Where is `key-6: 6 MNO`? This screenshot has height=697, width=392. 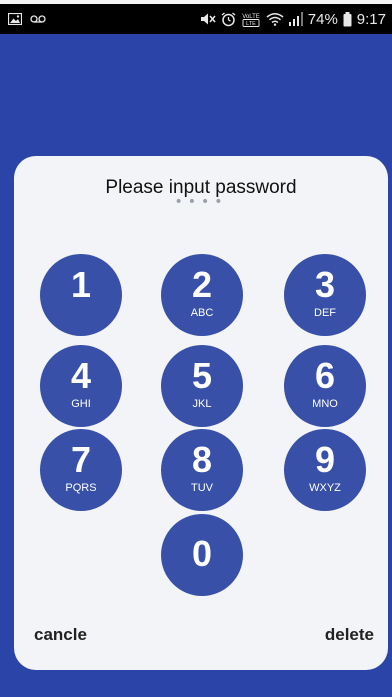 key-6: 6 MNO is located at coordinates (325, 386).